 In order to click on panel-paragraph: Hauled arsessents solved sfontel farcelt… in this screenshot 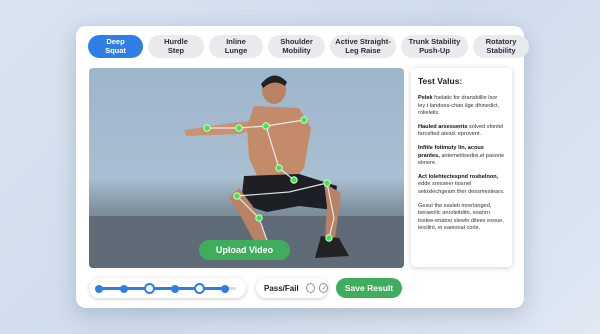, I will do `click(461, 130)`.